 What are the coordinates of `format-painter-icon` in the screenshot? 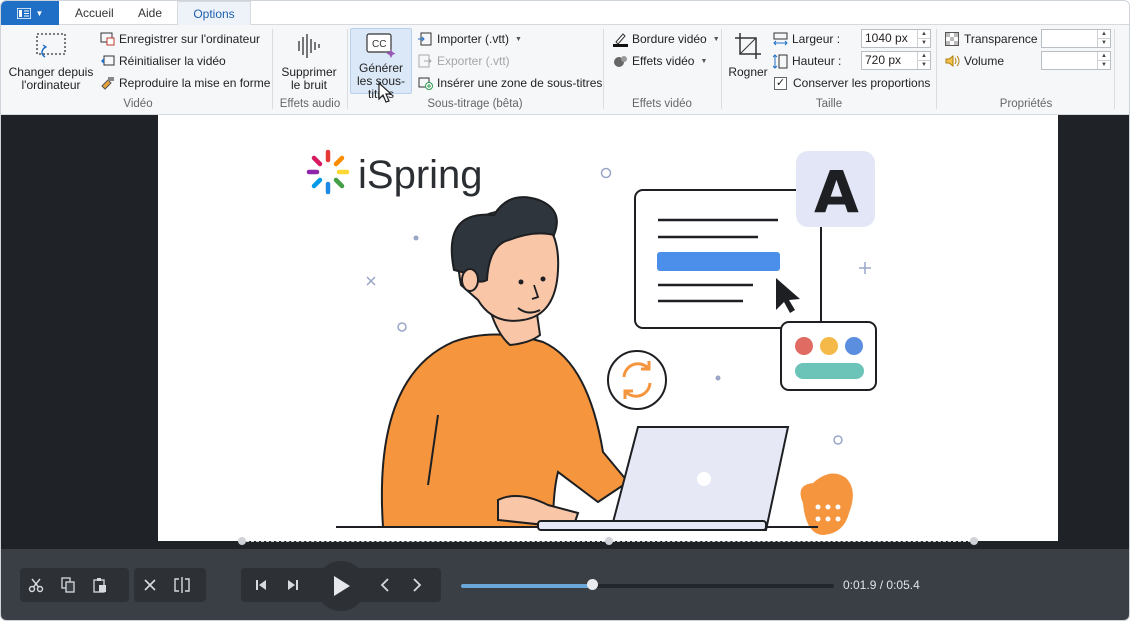 It's located at (107, 83).